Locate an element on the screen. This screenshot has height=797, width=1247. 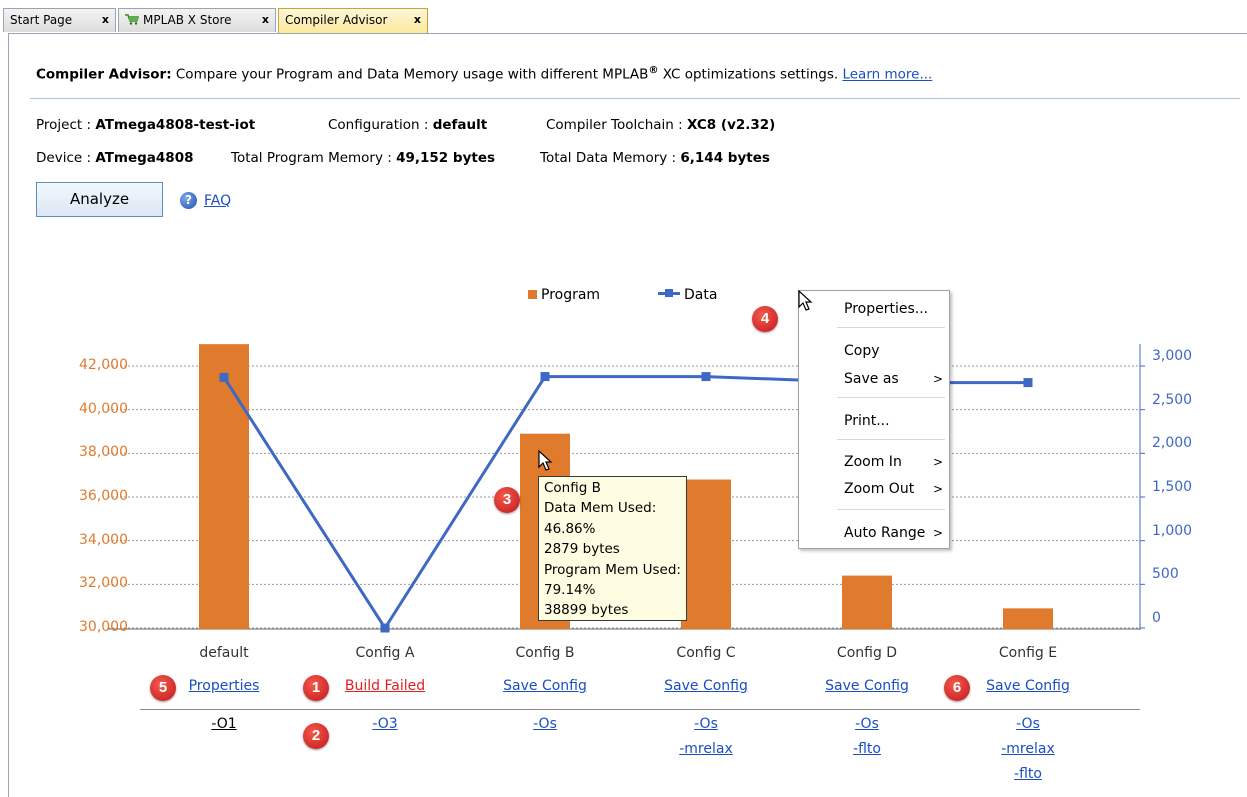
left-y-tick-label: 42,000 is located at coordinates (103, 365).